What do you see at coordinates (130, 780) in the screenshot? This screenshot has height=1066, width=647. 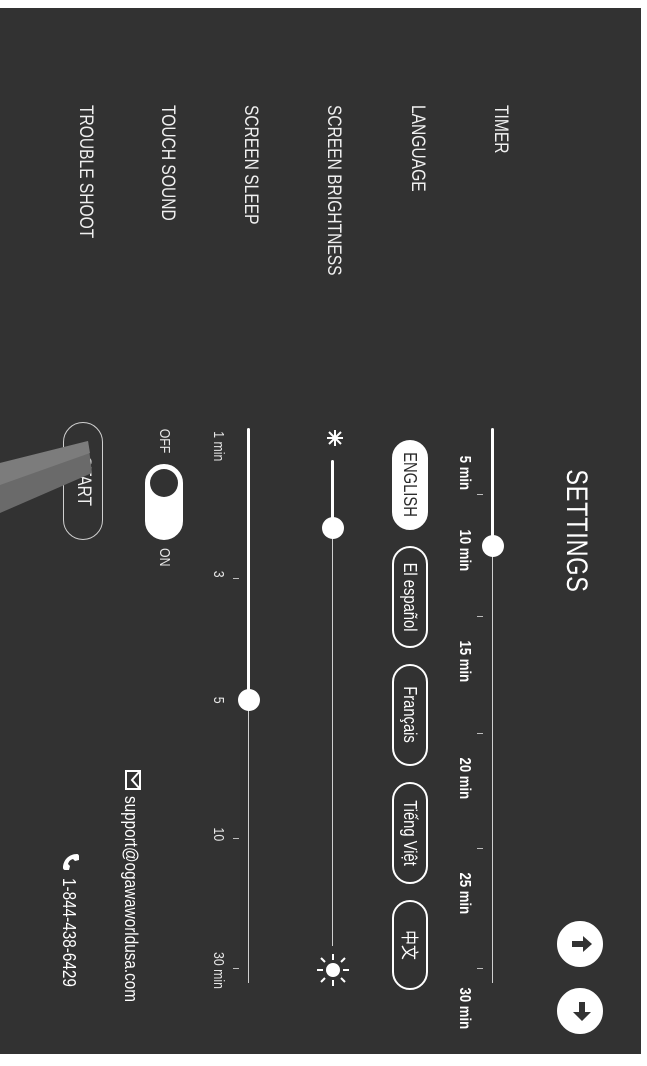 I see `mail-icon` at bounding box center [130, 780].